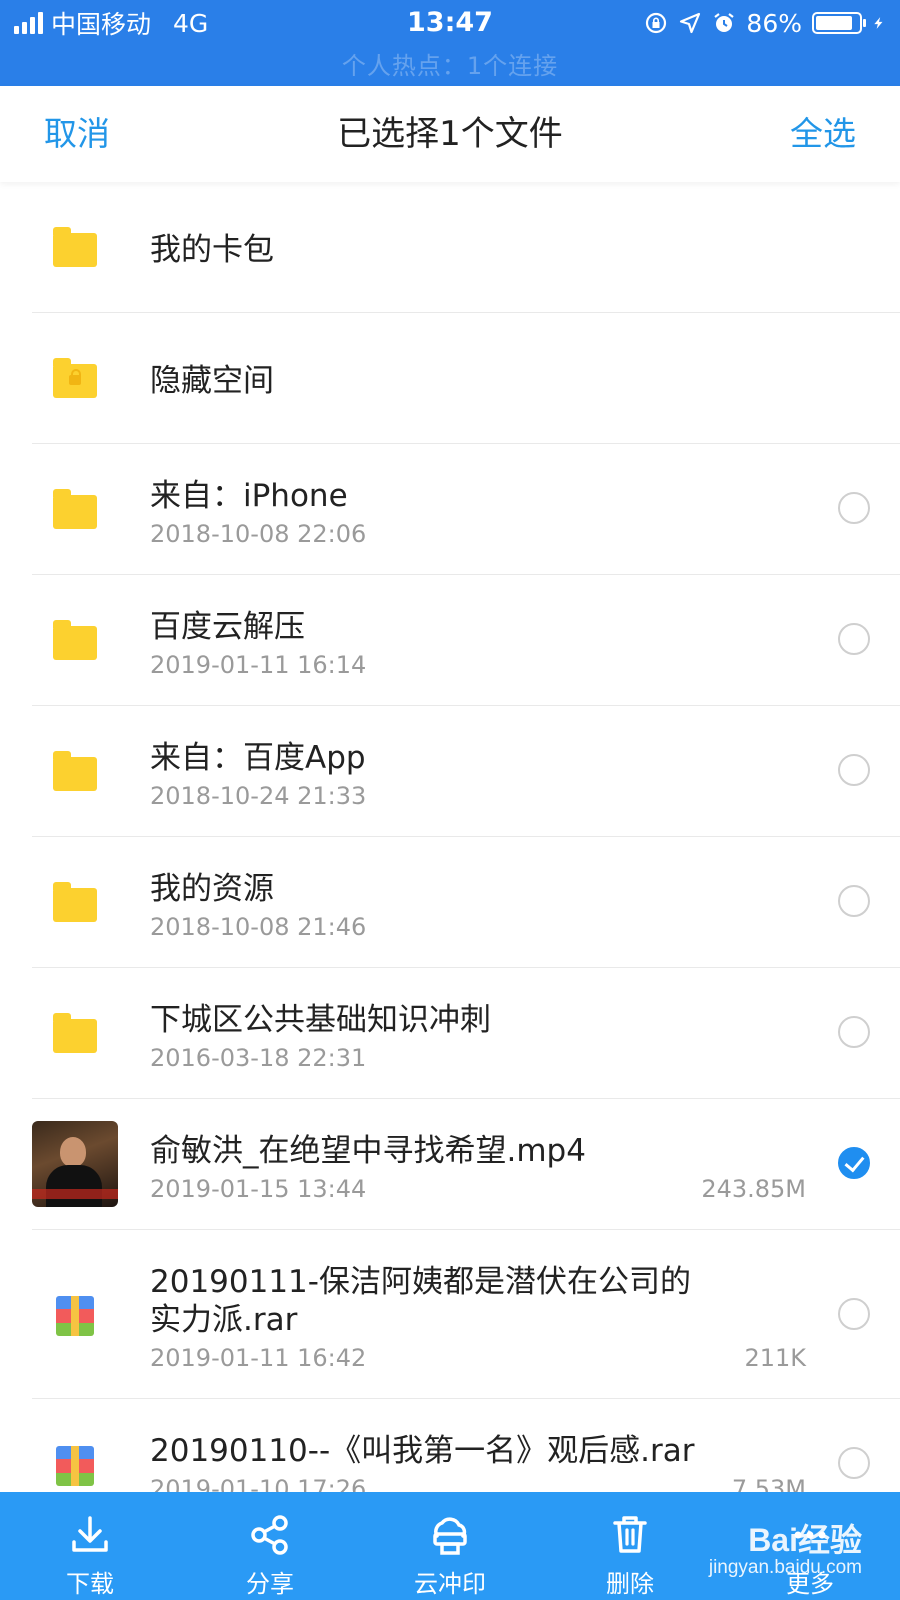  I want to click on file-date: 2019-01-15 13:44, so click(258, 1189).